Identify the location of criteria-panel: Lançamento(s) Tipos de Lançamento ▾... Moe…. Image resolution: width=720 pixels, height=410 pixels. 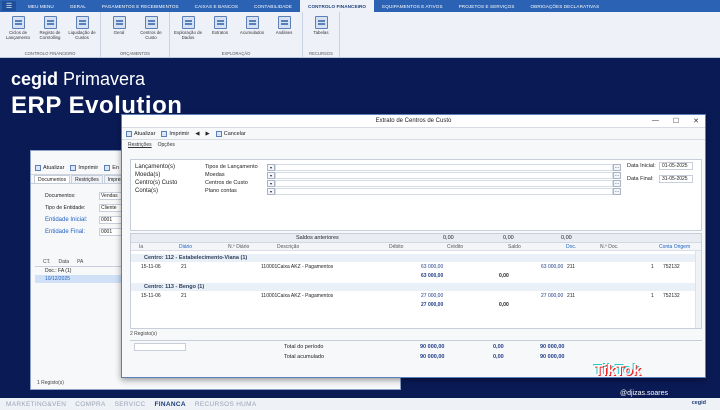
(416, 195).